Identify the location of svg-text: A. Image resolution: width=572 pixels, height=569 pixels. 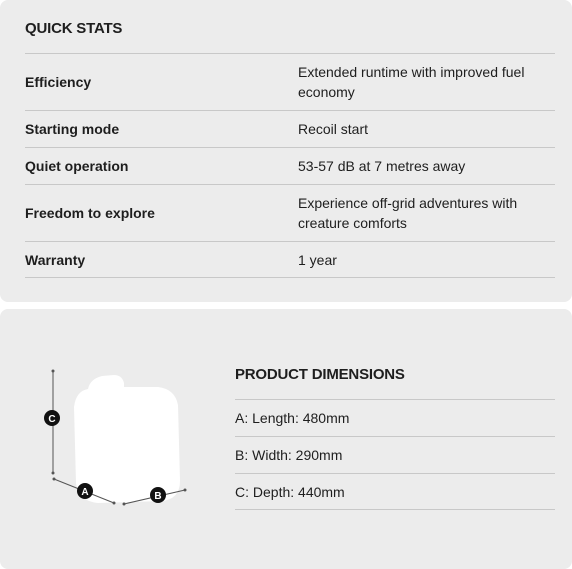
(84, 492).